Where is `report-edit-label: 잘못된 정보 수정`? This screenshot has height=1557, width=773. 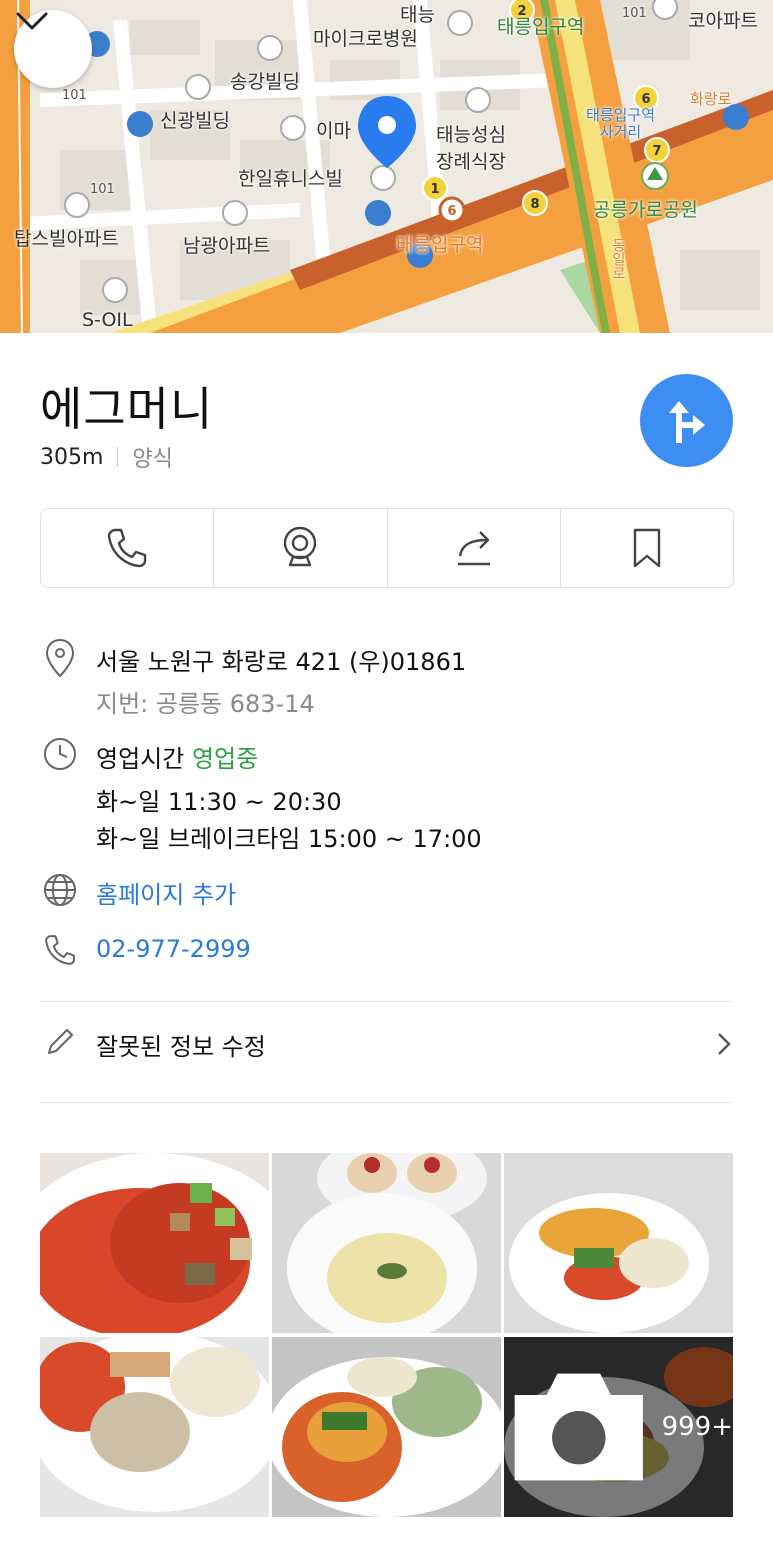 report-edit-label: 잘못된 정보 수정 is located at coordinates (181, 1047).